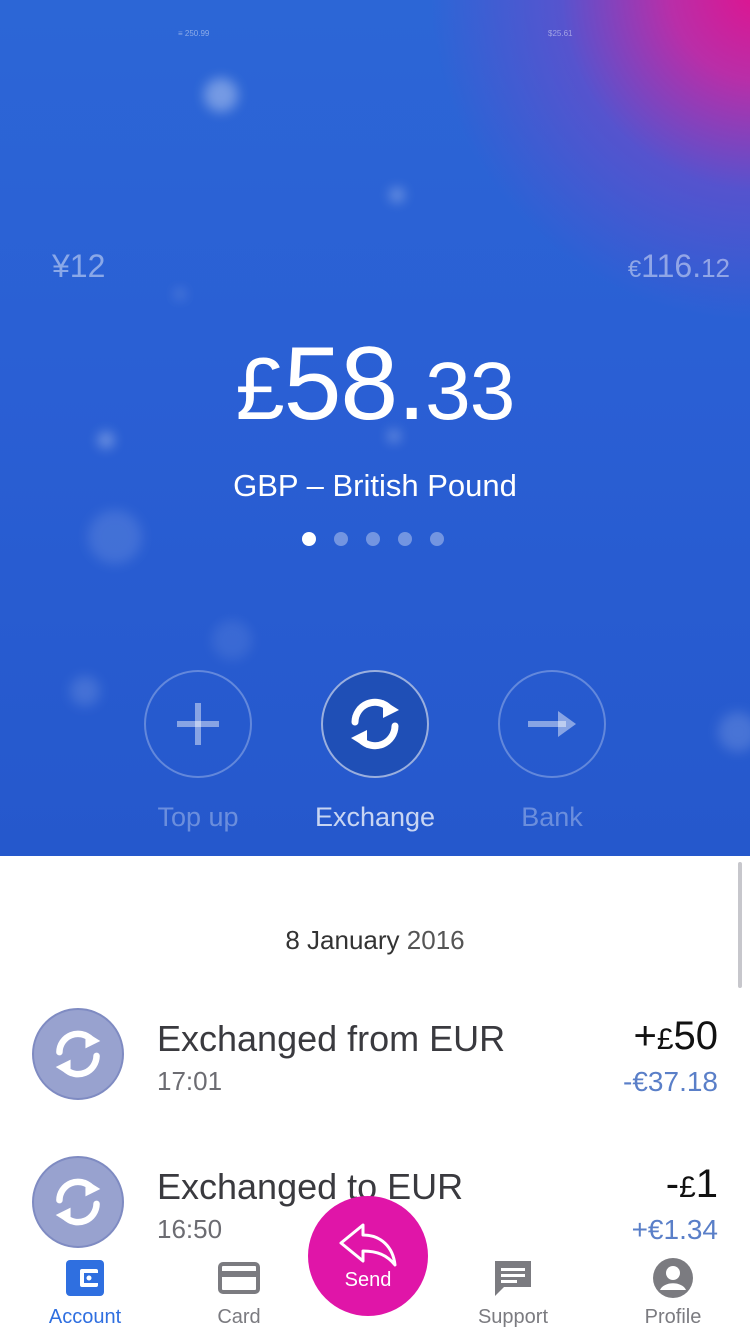 The image size is (750, 1334). Describe the element at coordinates (671, 266) in the screenshot. I see `next-balance-int: 116.` at that location.